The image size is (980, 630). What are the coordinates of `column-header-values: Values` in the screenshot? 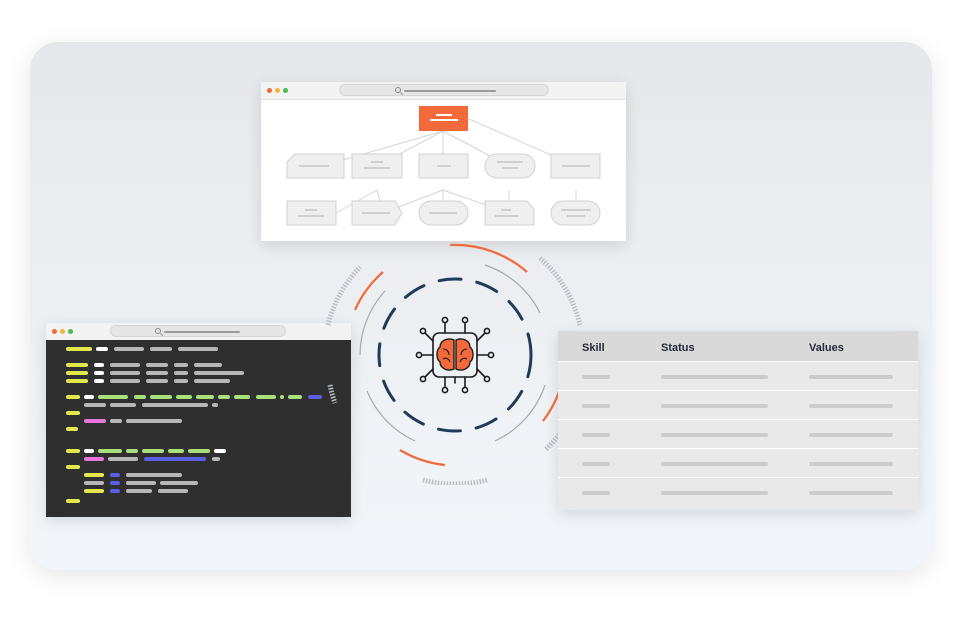 It's located at (826, 348).